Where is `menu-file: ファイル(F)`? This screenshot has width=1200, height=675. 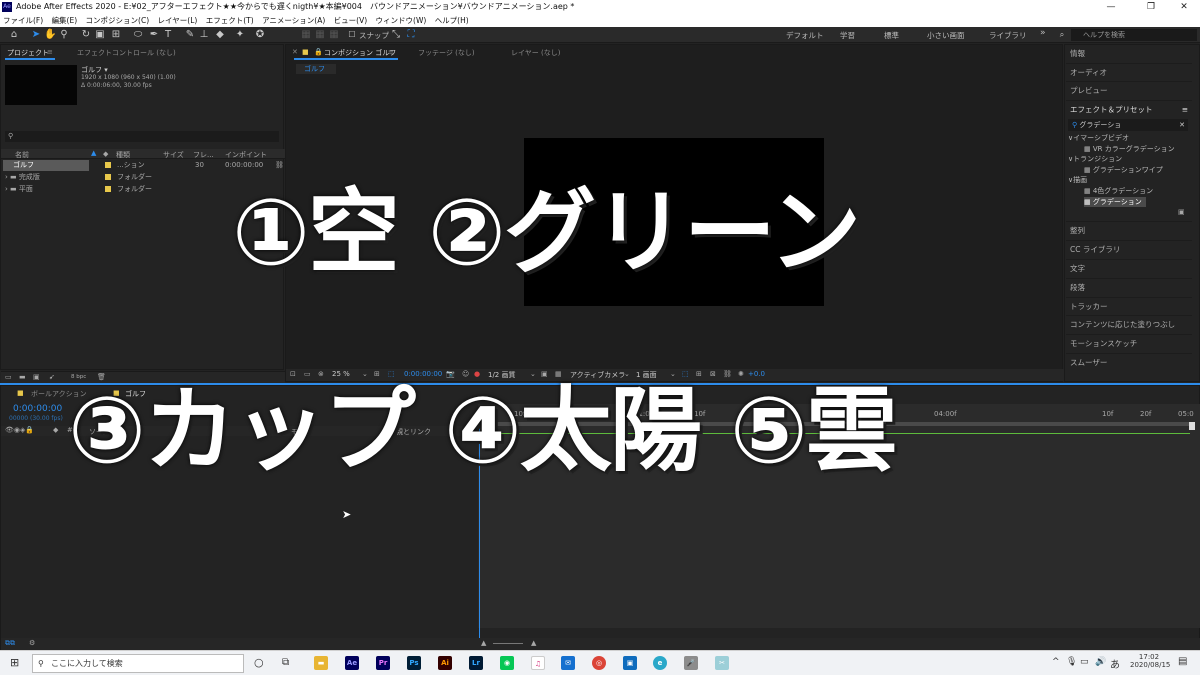 menu-file: ファイル(F) is located at coordinates (23, 20).